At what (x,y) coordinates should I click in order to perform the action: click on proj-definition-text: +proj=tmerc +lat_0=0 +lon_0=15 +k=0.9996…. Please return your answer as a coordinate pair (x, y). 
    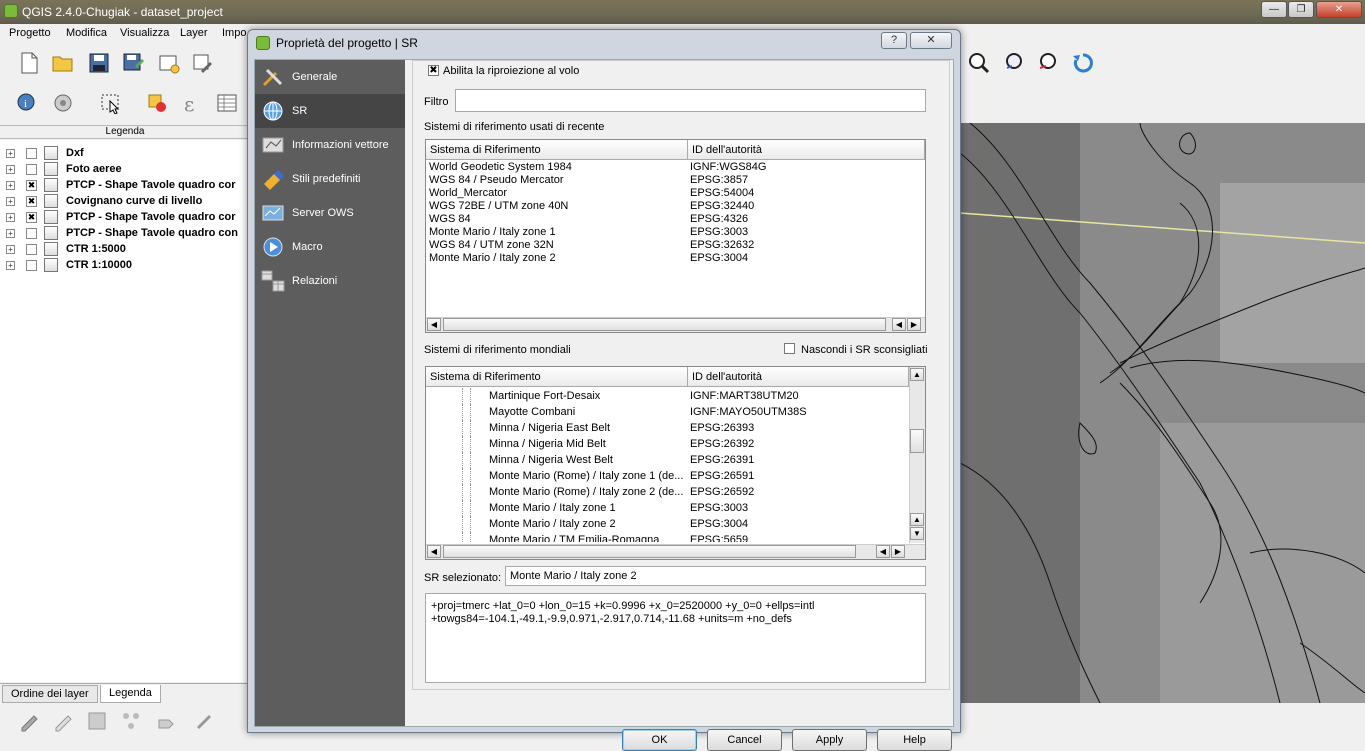
    Looking at the image, I should click on (675, 638).